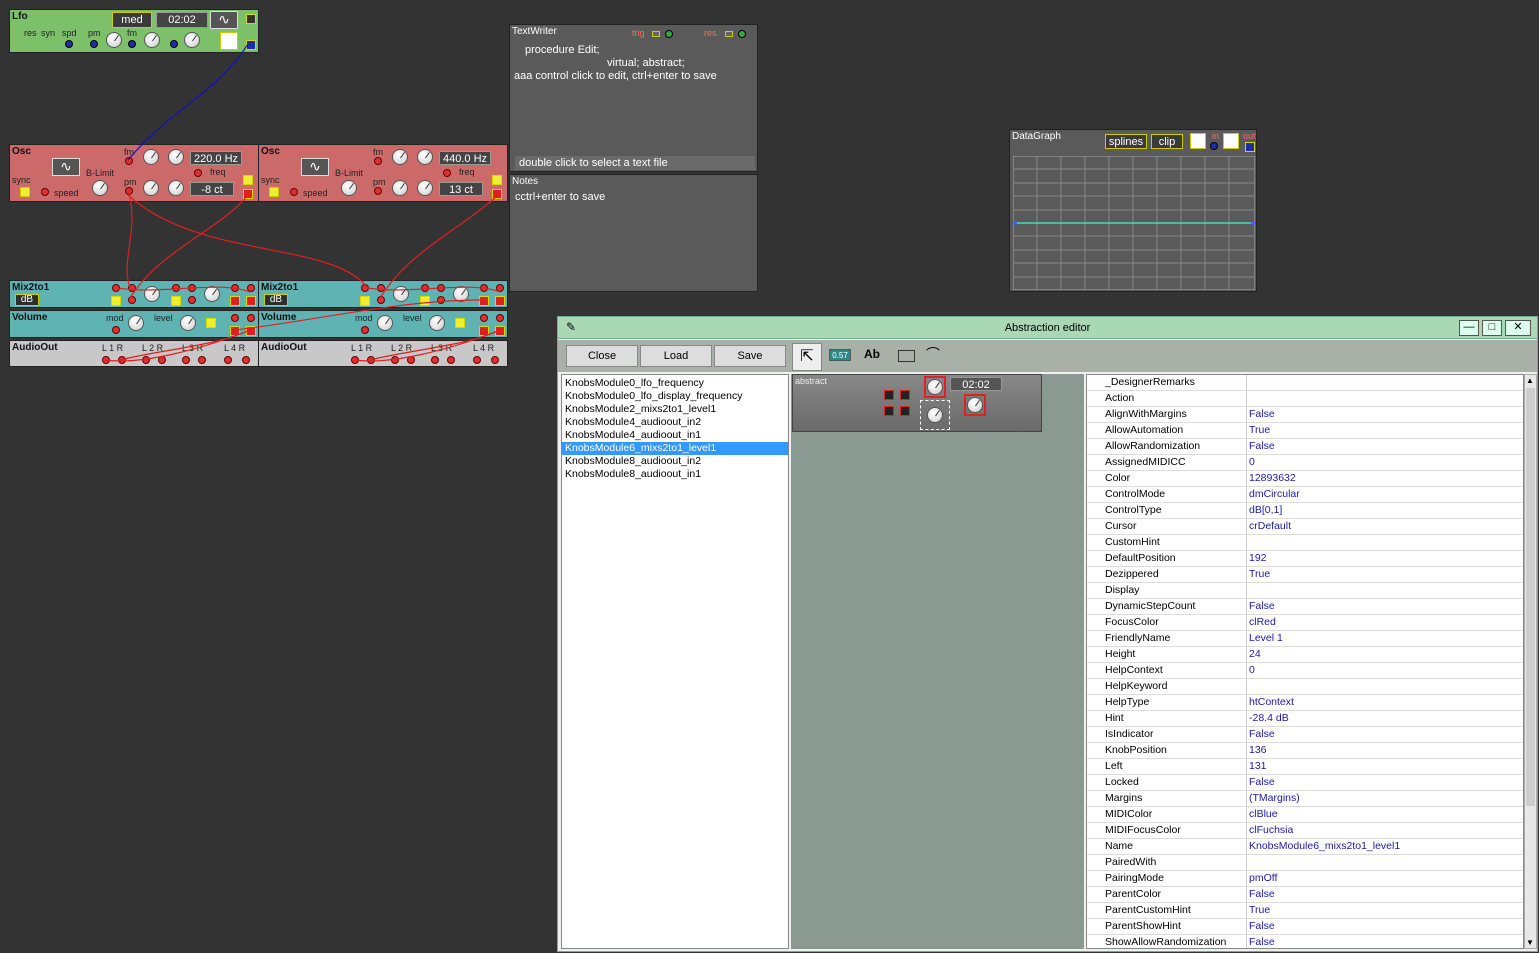 The image size is (1539, 953). I want to click on minimize-button: —, so click(1469, 328).